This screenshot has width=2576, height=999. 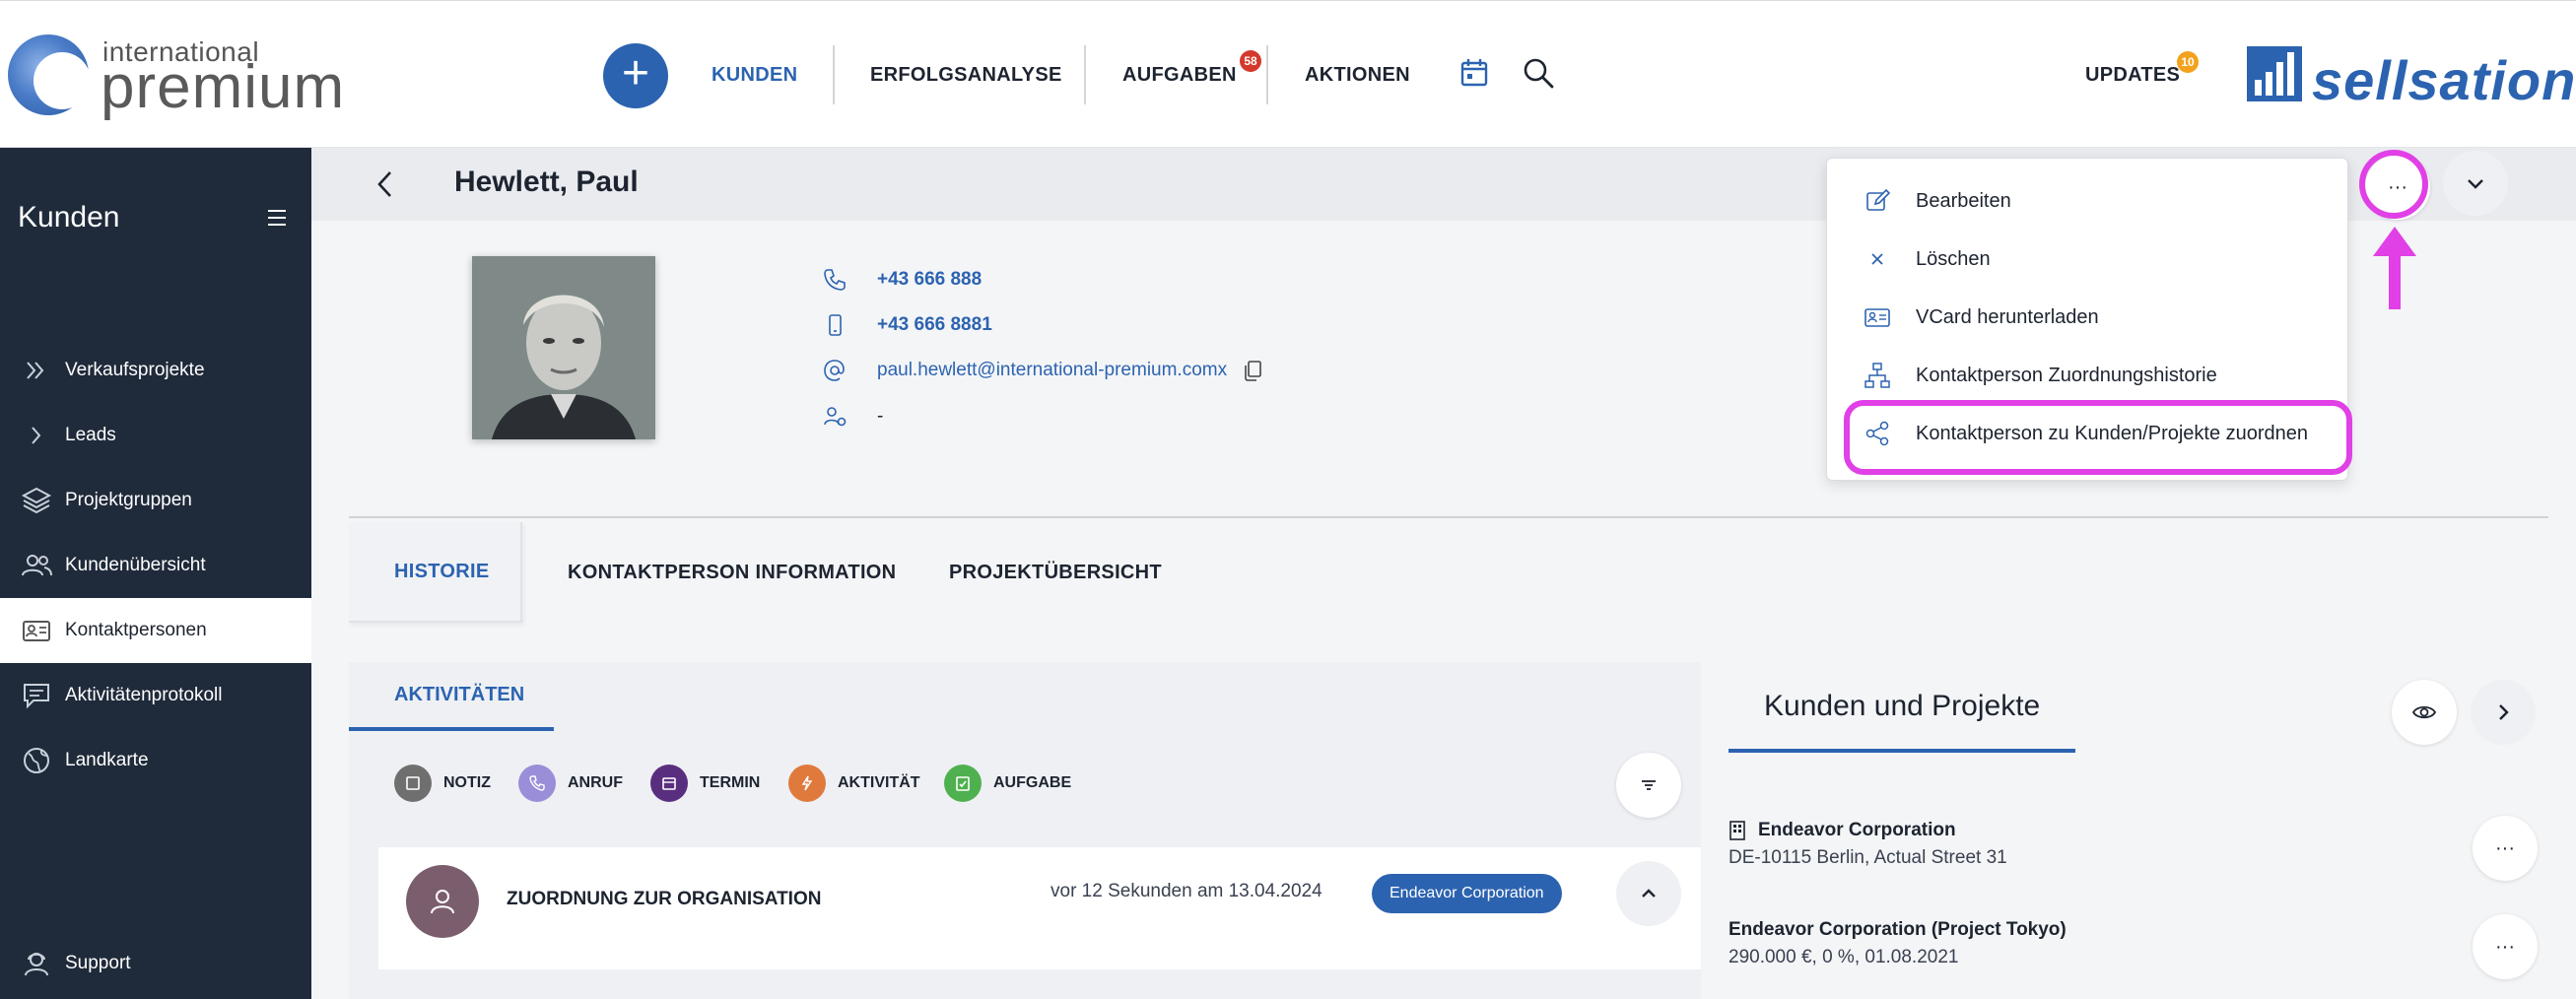 What do you see at coordinates (732, 572) in the screenshot?
I see `tab-kontaktperson-information: KONTAKTPERSON INFORMATION` at bounding box center [732, 572].